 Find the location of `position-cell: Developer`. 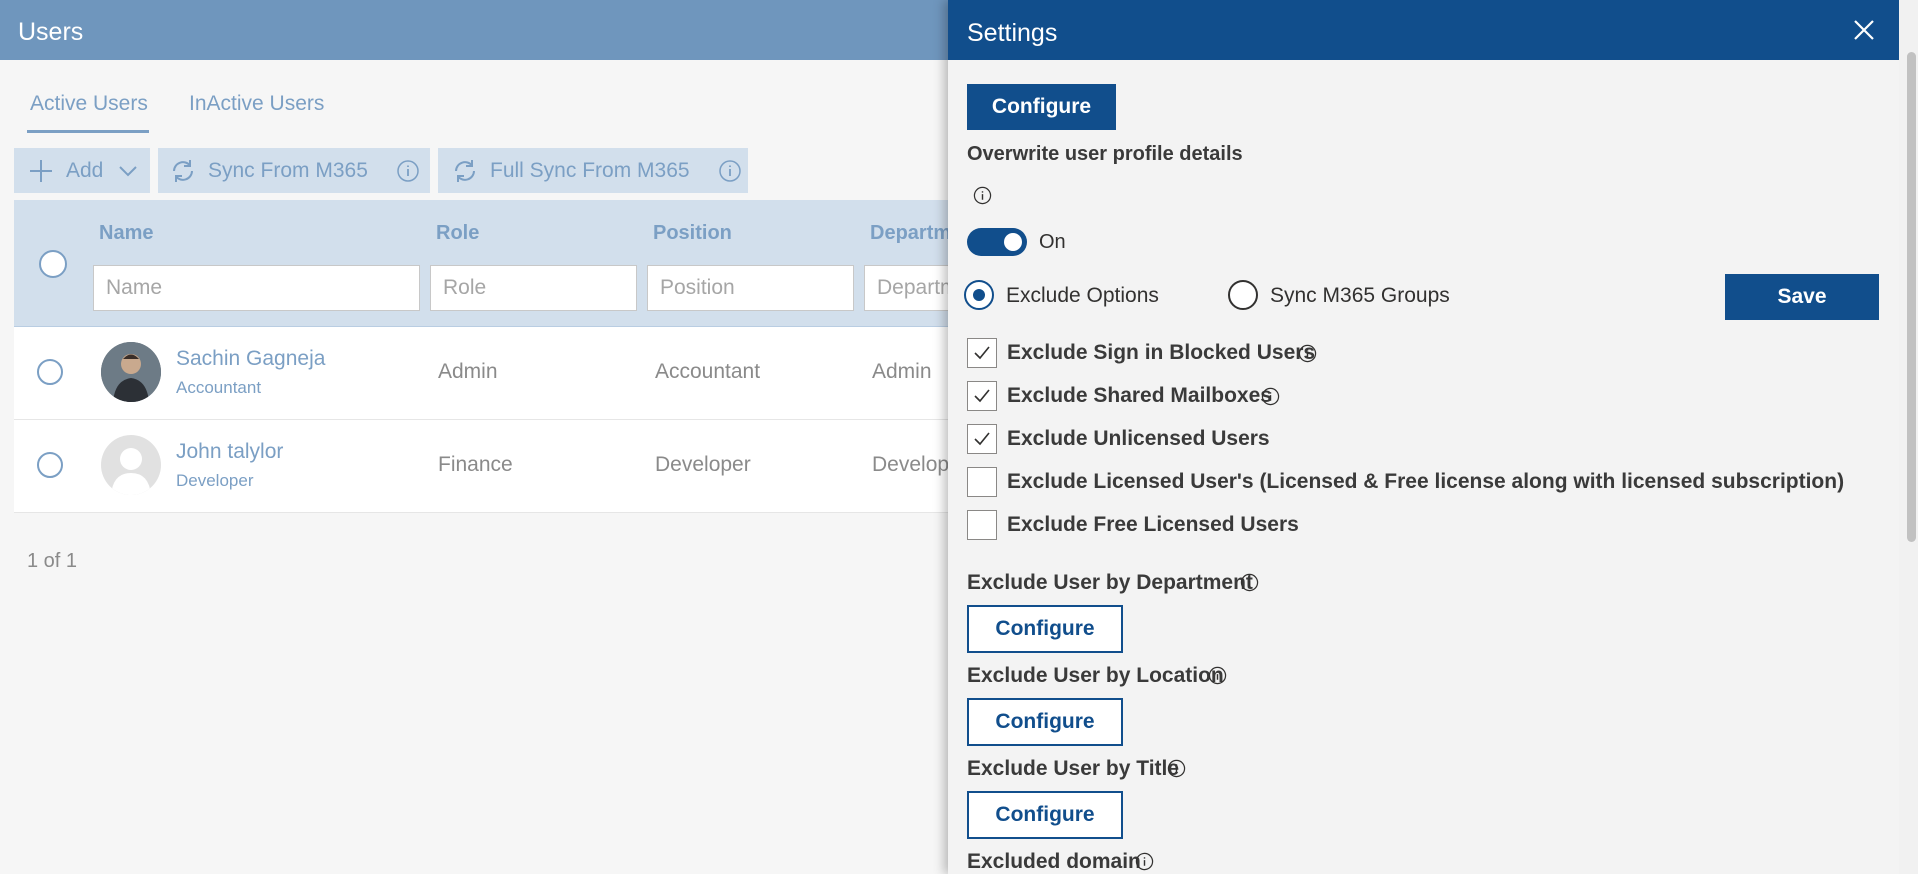

position-cell: Developer is located at coordinates (703, 464).